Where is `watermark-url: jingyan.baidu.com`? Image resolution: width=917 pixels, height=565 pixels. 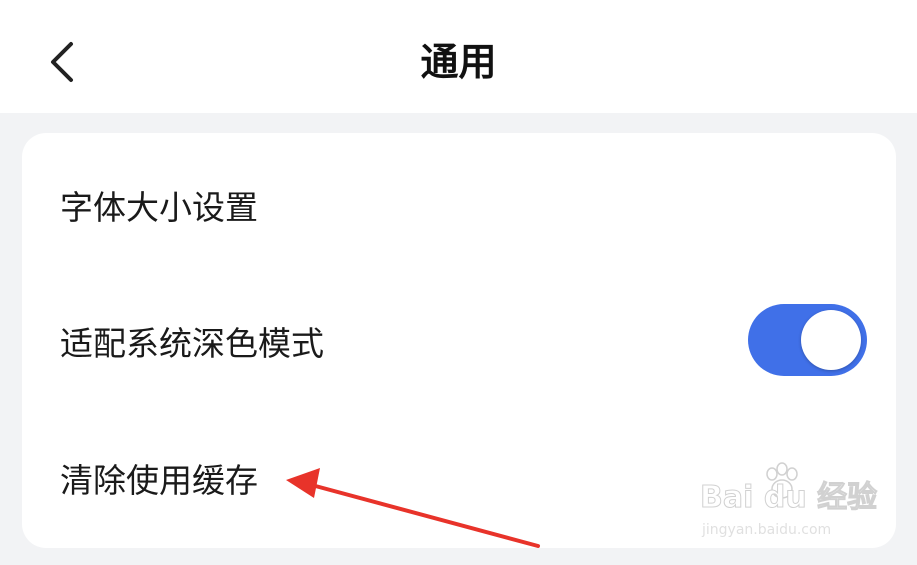 watermark-url: jingyan.baidu.com is located at coordinates (767, 530).